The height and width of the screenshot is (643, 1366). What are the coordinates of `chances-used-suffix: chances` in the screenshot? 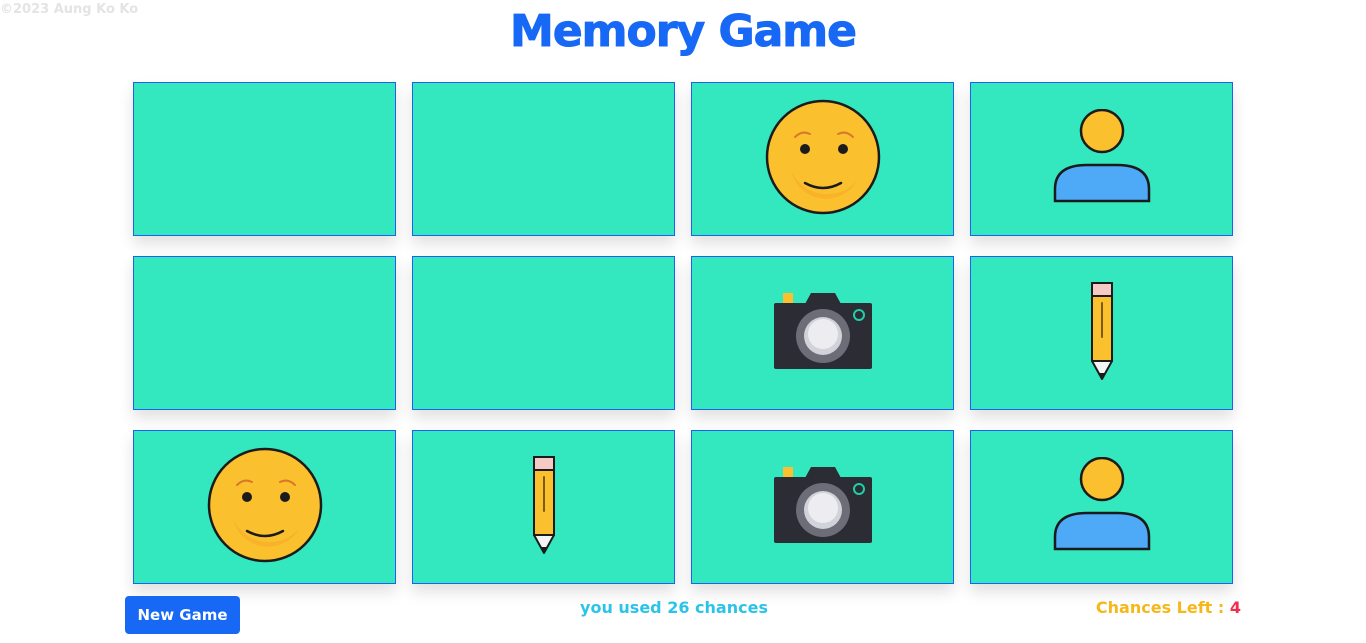 It's located at (728, 607).